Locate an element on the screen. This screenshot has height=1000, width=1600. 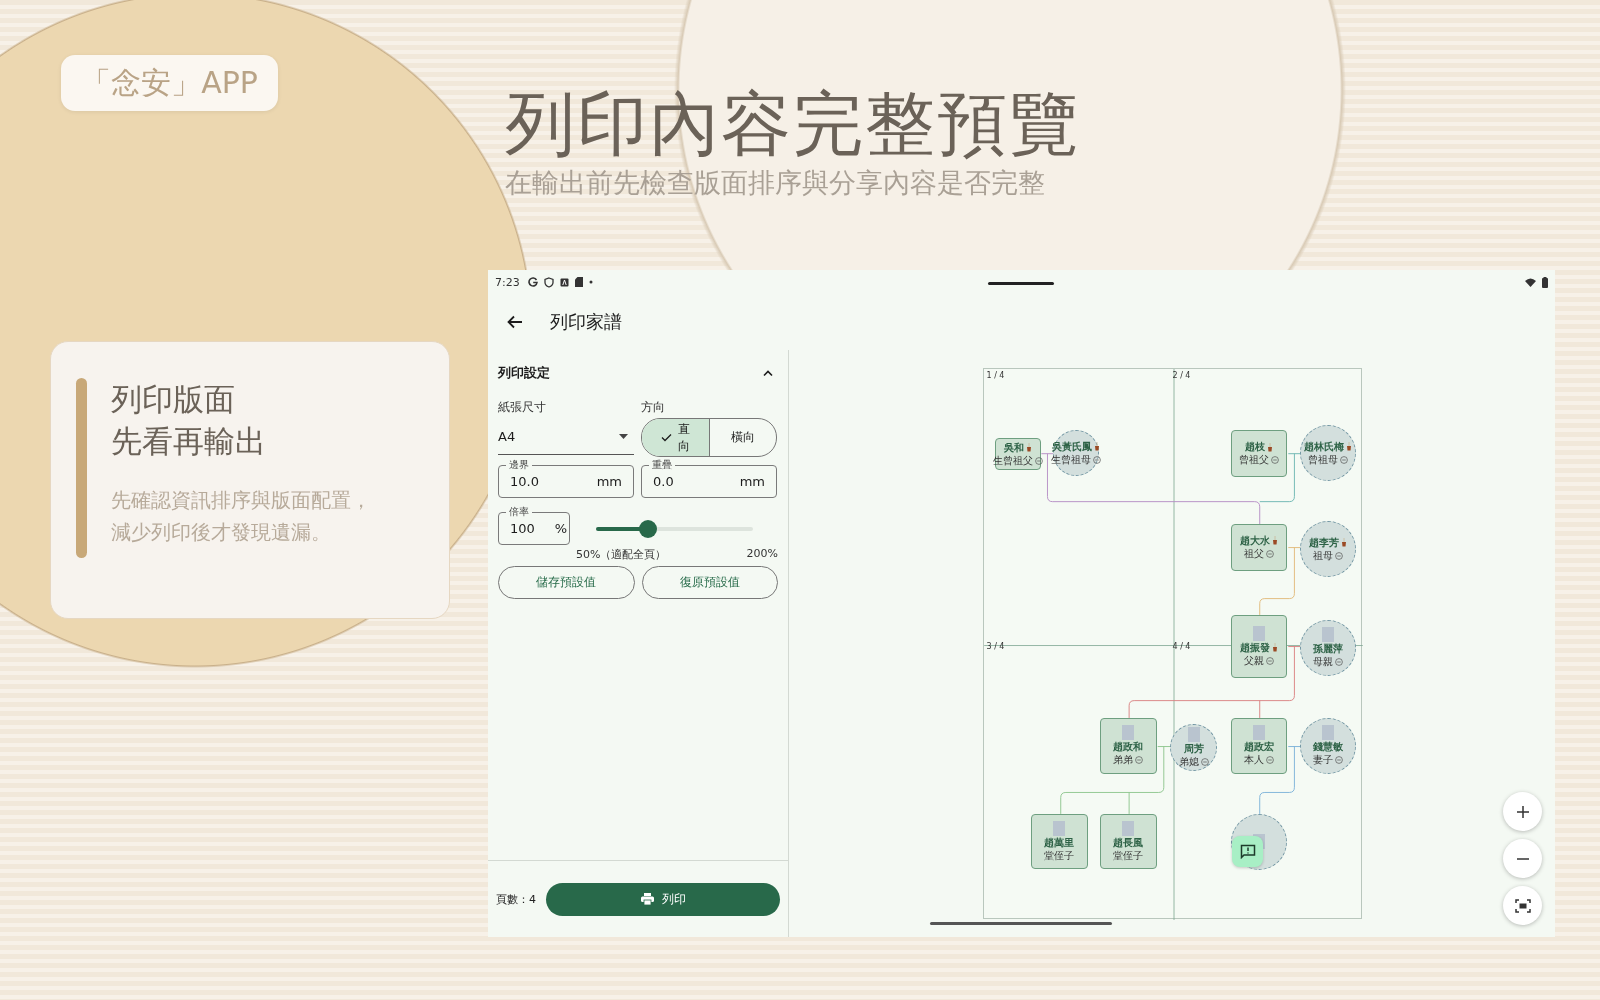
member-circle: 孫麗萍 母親 is located at coordinates (1327, 647).